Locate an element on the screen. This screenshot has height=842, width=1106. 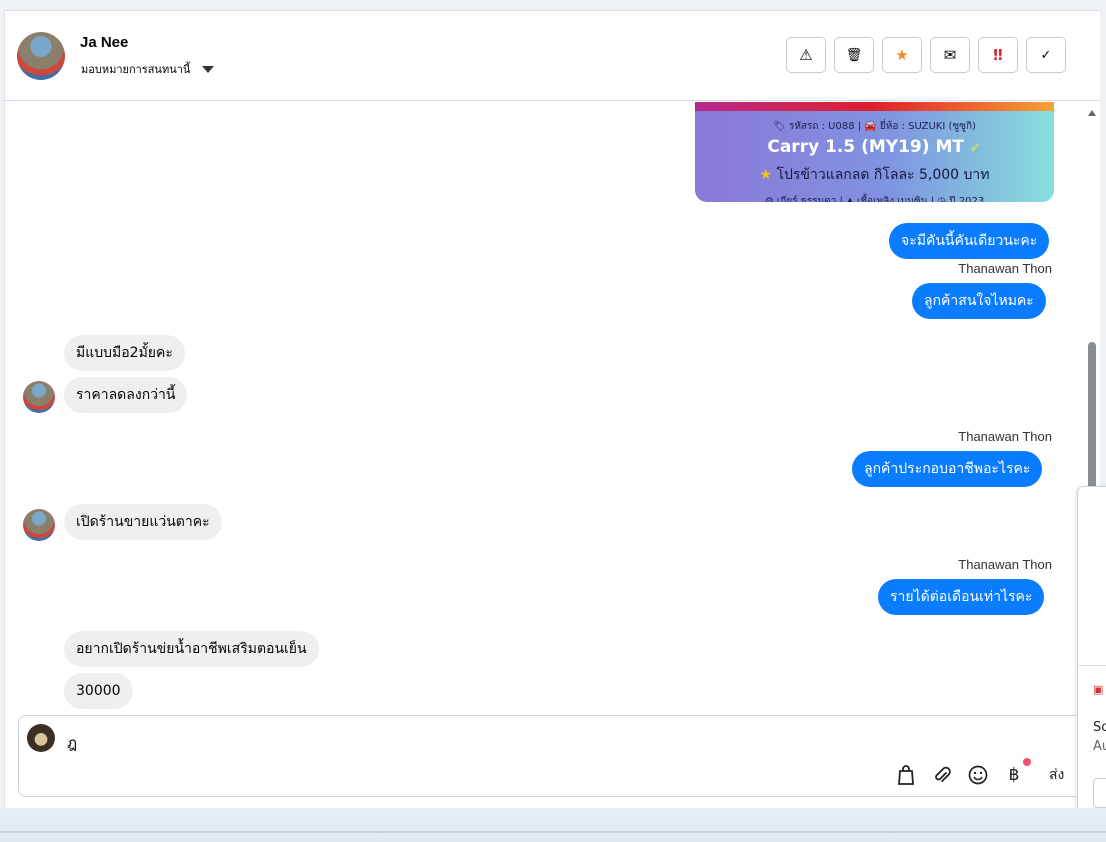
verified-icon: ✔ is located at coordinates (975, 148).